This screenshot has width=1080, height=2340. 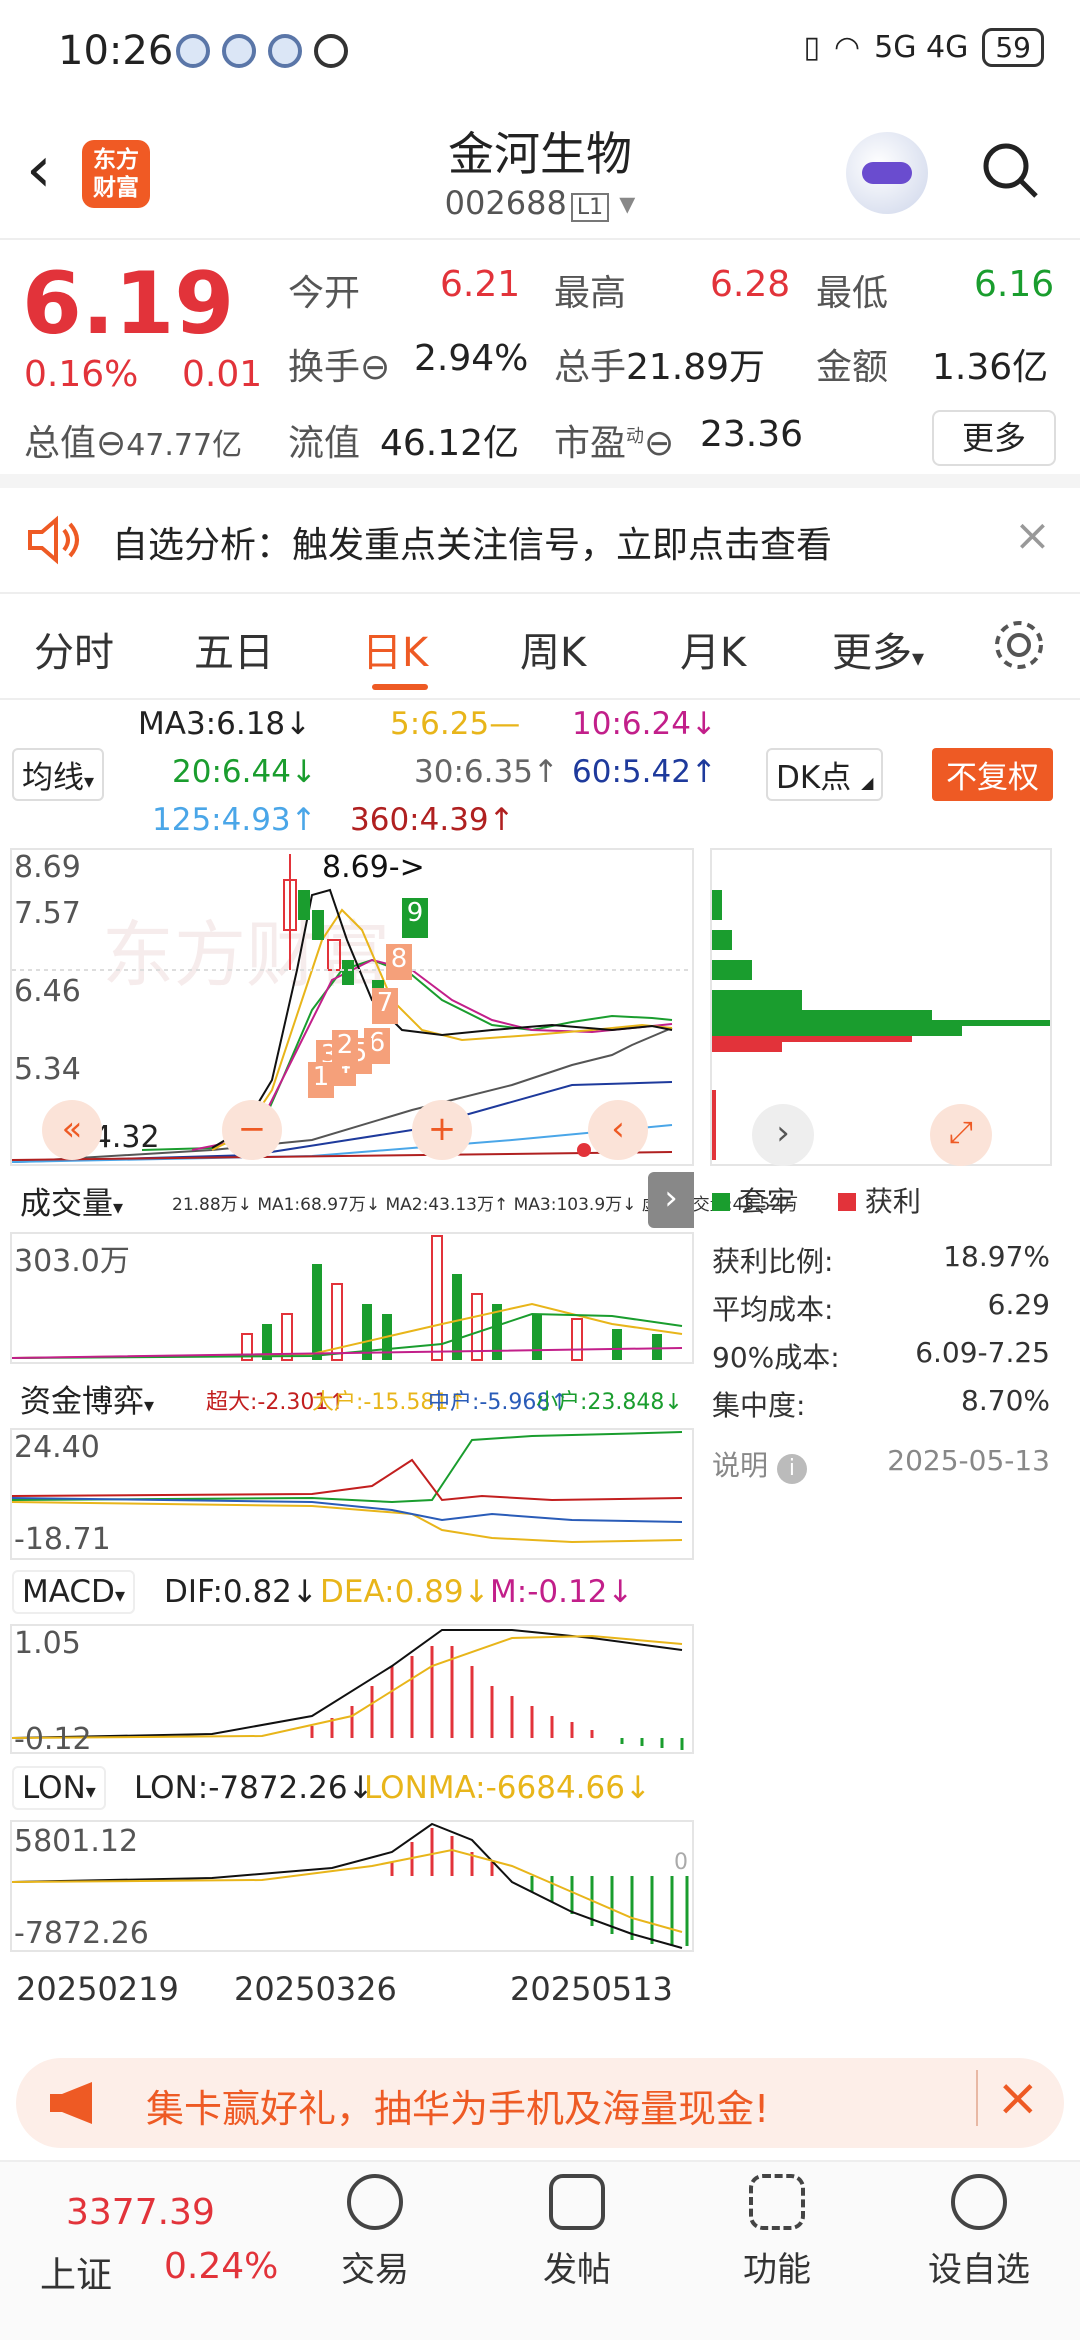 What do you see at coordinates (777, 2232) in the screenshot?
I see `features-button: 功能` at bounding box center [777, 2232].